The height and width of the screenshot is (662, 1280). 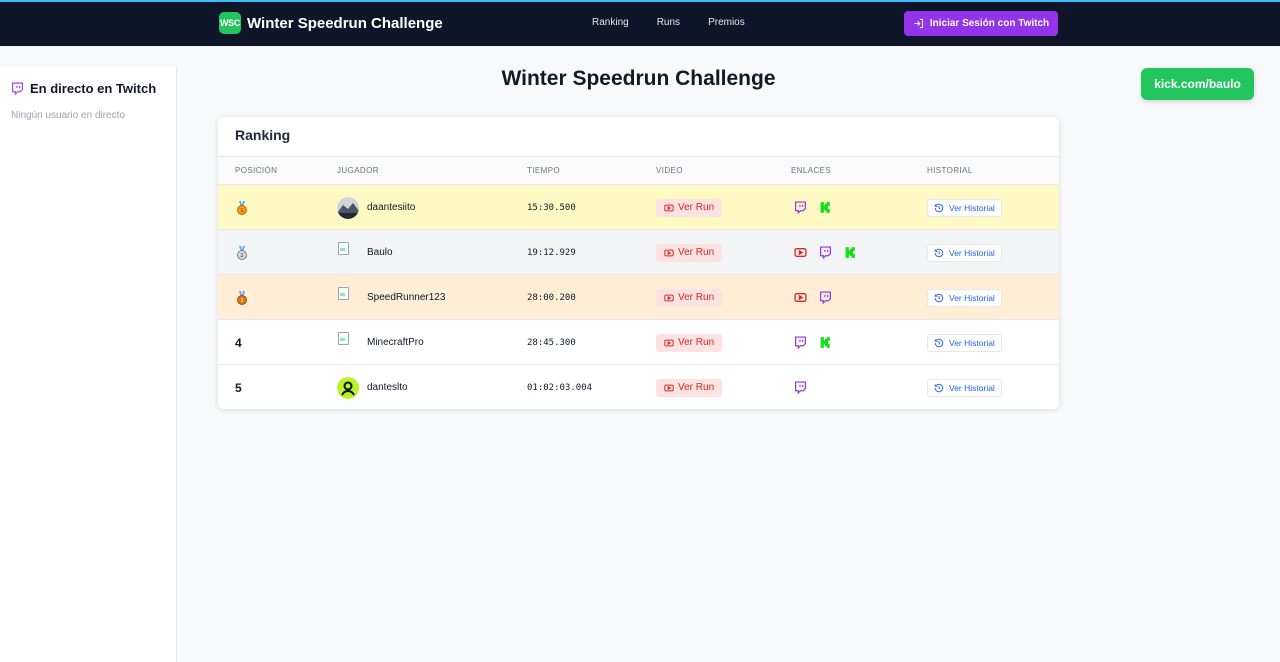 I want to click on svg-text: 3, so click(x=241, y=301).